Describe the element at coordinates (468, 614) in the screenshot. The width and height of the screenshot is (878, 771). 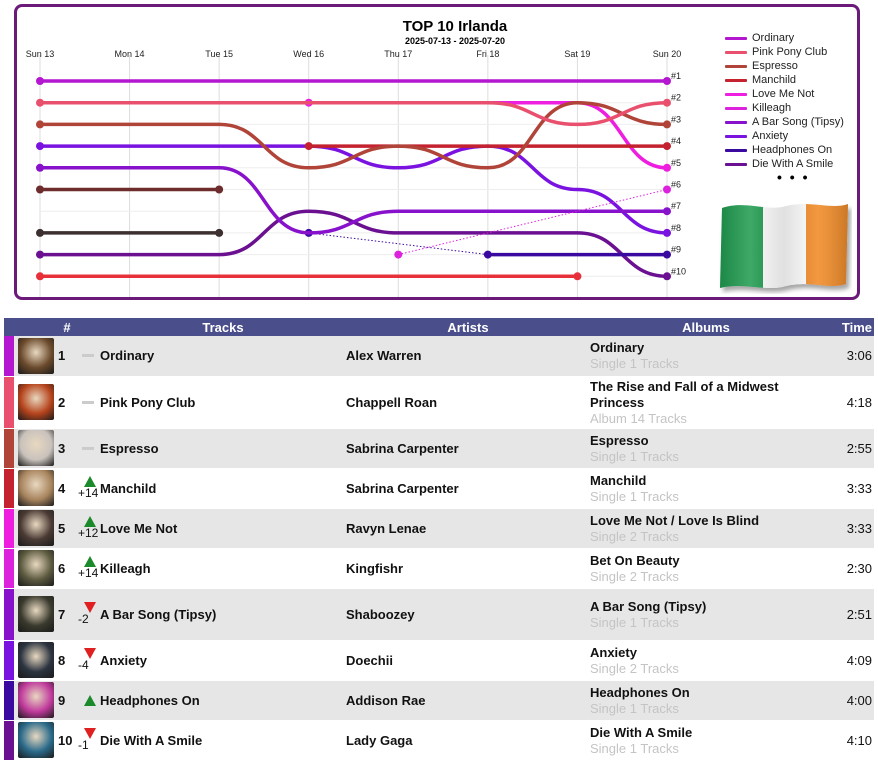
I see `artist-name: Shaboozey` at that location.